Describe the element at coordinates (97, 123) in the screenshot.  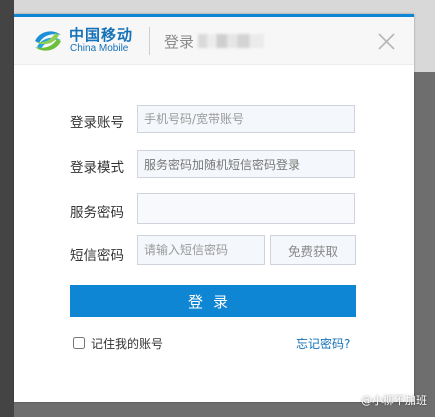
I see `account-label: 登录账号` at that location.